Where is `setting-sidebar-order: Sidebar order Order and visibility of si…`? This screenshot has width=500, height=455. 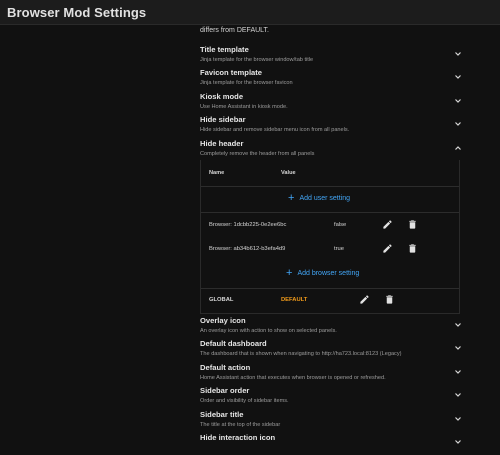
setting-sidebar-order: Sidebar order Order and visibility of si… is located at coordinates (334, 397).